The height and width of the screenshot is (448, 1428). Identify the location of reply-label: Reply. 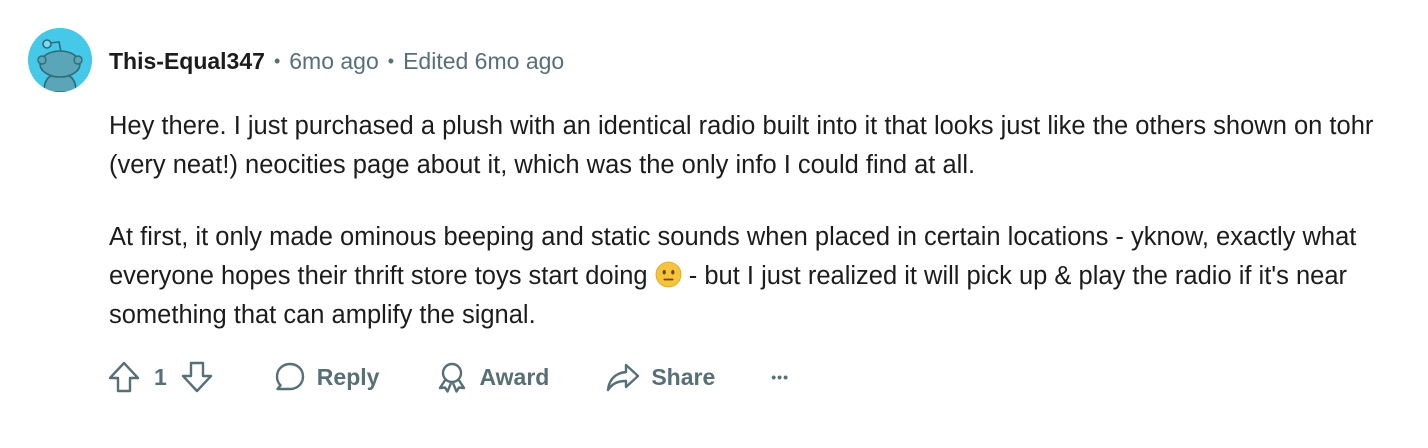
(348, 376).